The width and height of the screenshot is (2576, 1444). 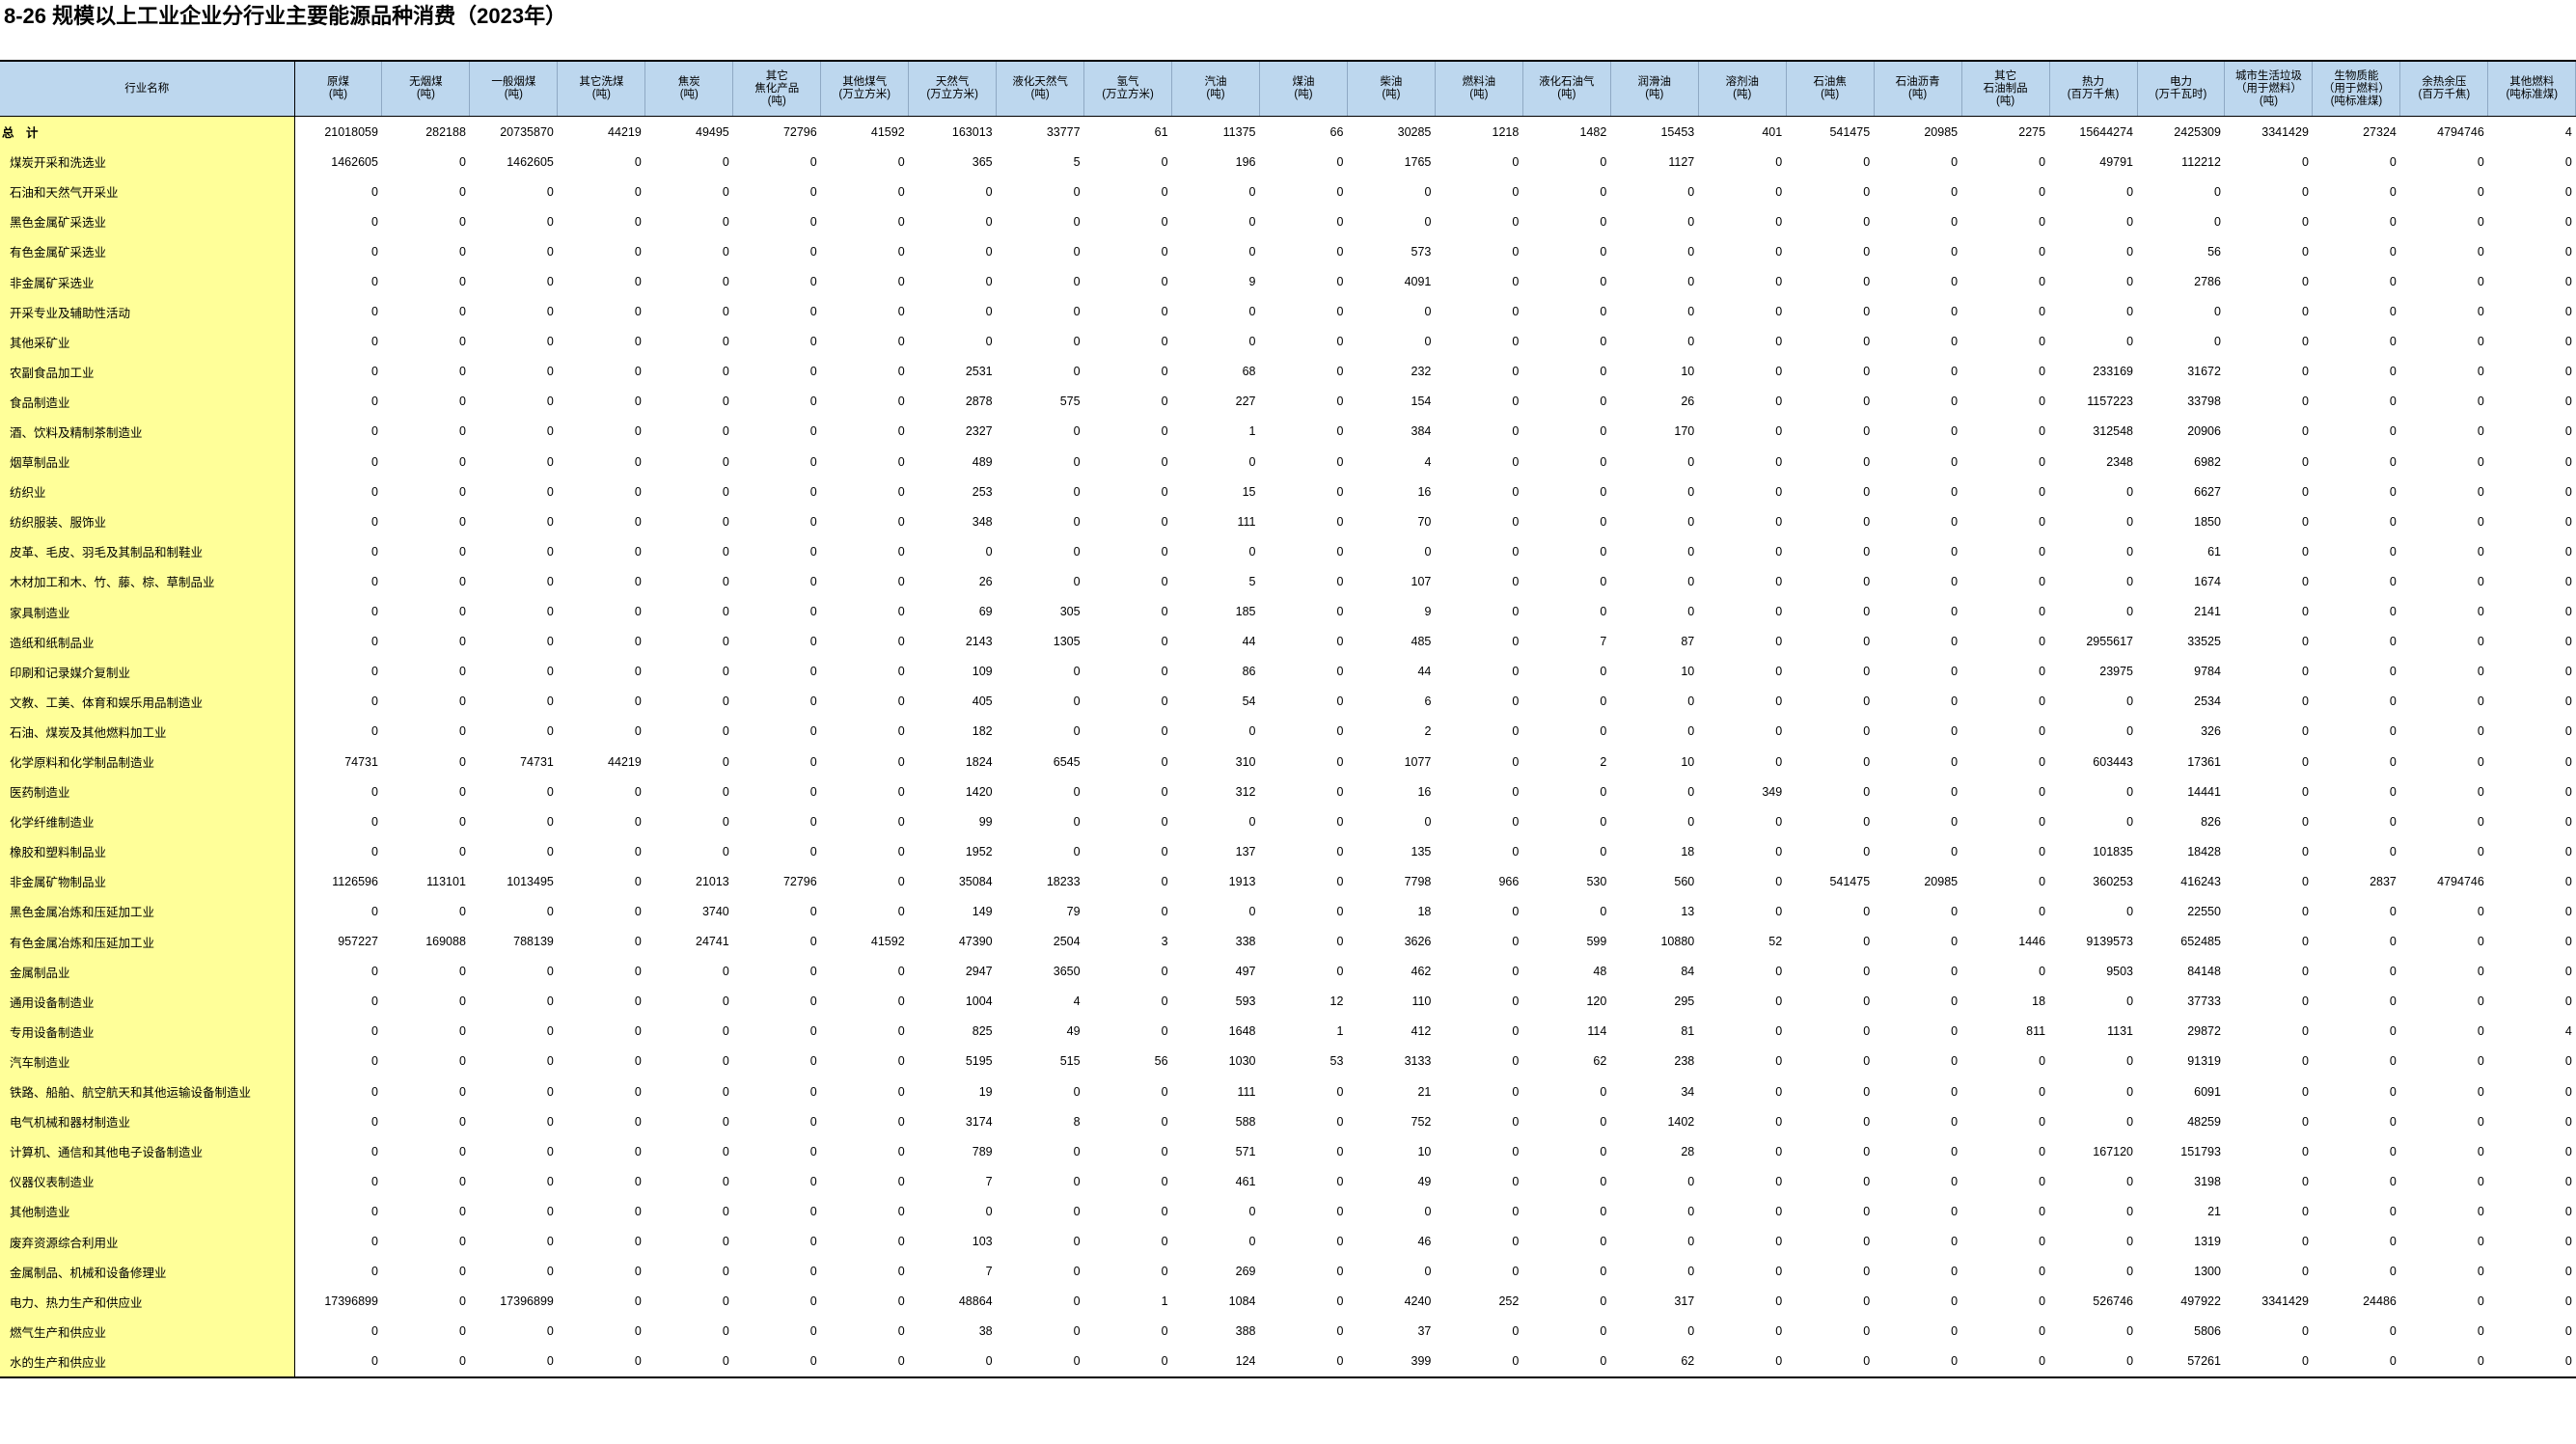 What do you see at coordinates (1918, 88) in the screenshot?
I see `column-header: 石油沥青 (吨)` at bounding box center [1918, 88].